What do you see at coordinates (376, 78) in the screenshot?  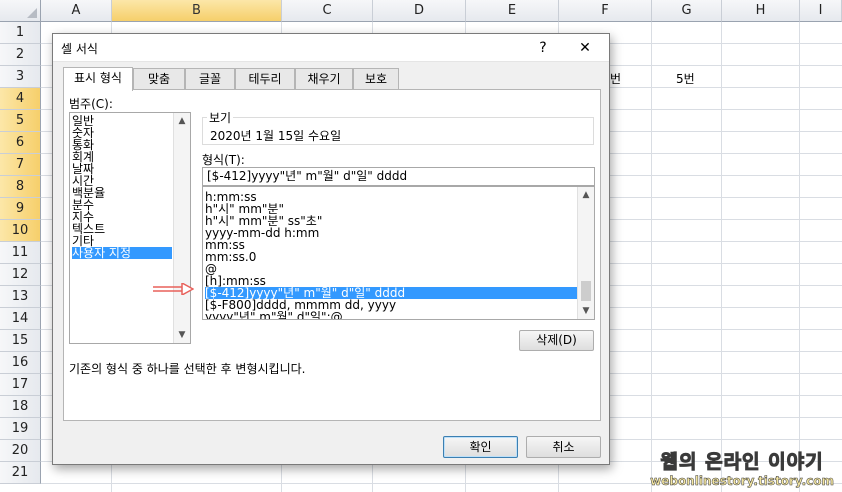 I see `tab-protection: 보호` at bounding box center [376, 78].